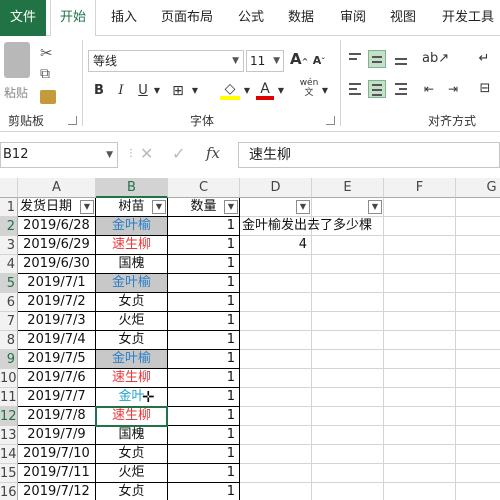 This screenshot has height=500, width=500. I want to click on cell-d1: ▼, so click(276, 207).